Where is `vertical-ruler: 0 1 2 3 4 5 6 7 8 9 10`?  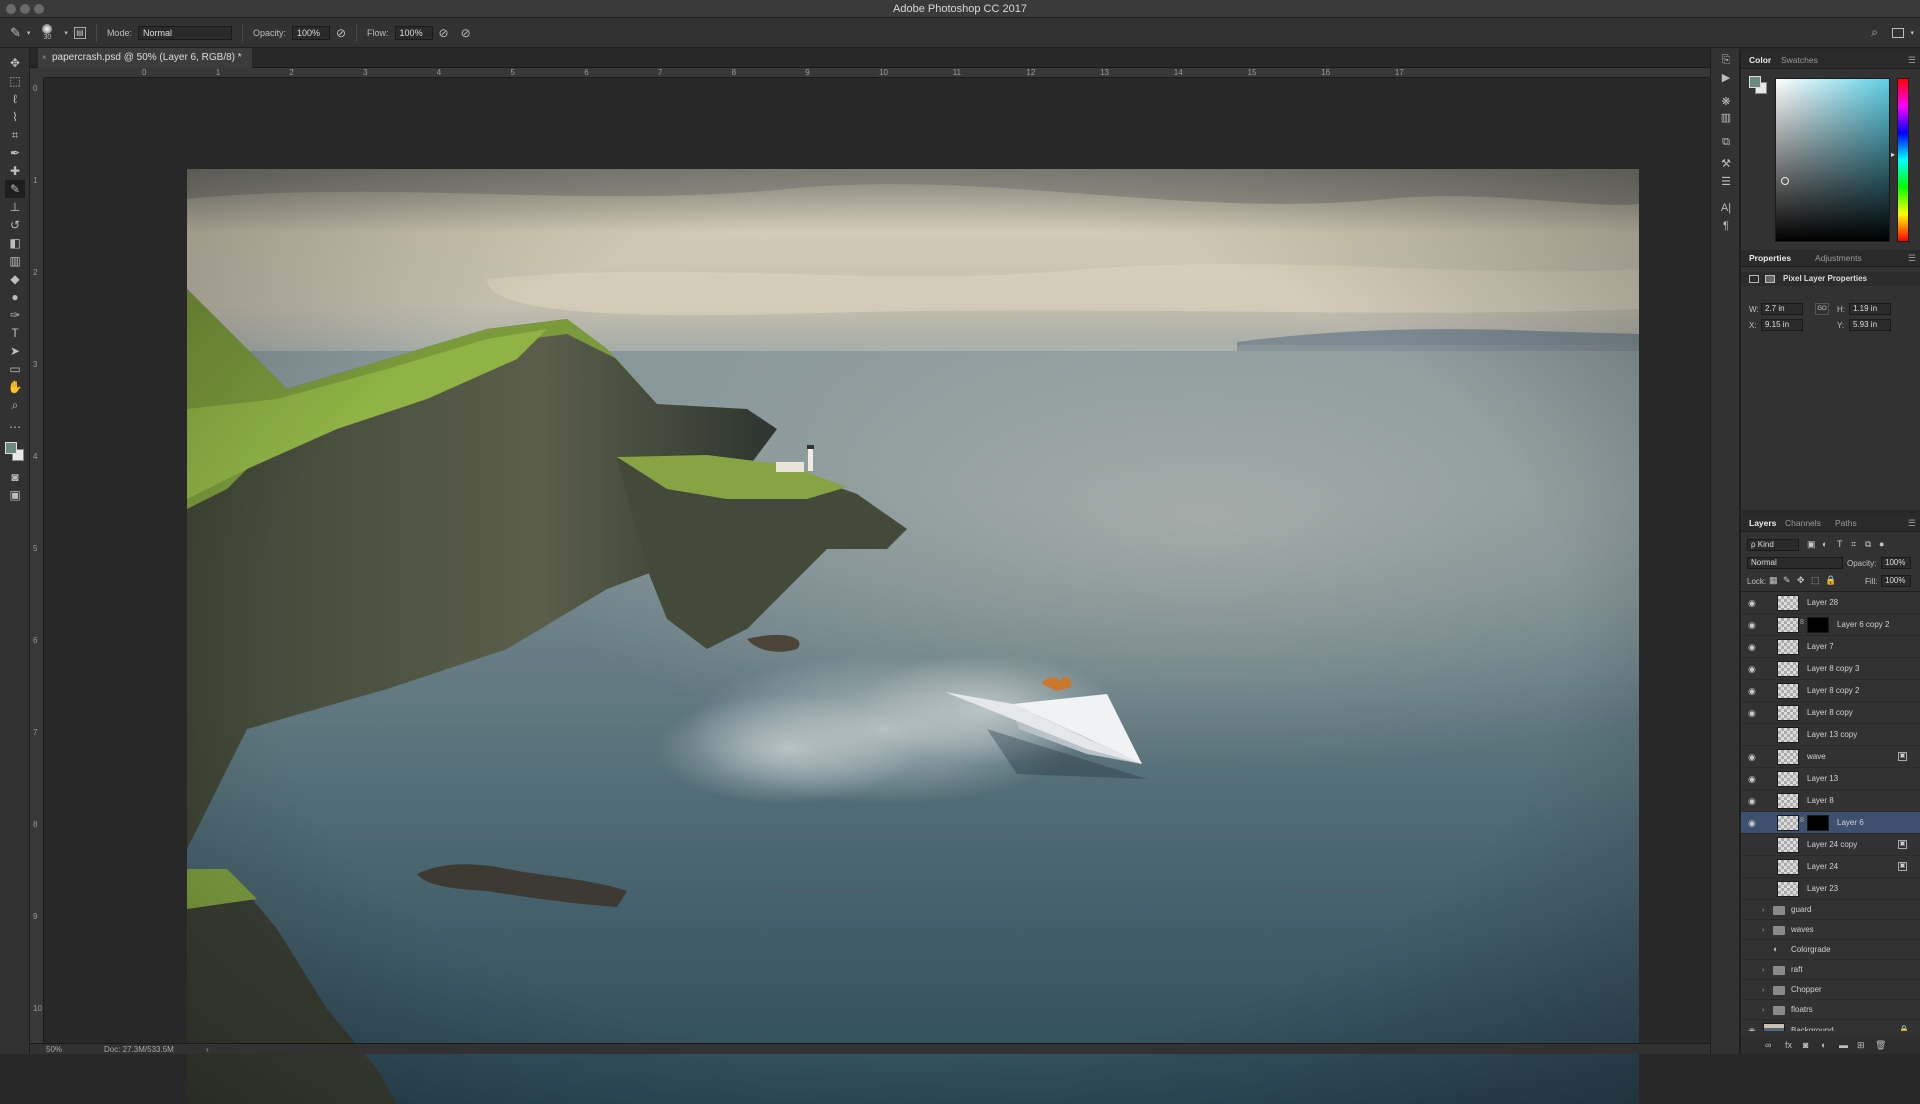 vertical-ruler: 0 1 2 3 4 5 6 7 8 9 10 is located at coordinates (37, 561).